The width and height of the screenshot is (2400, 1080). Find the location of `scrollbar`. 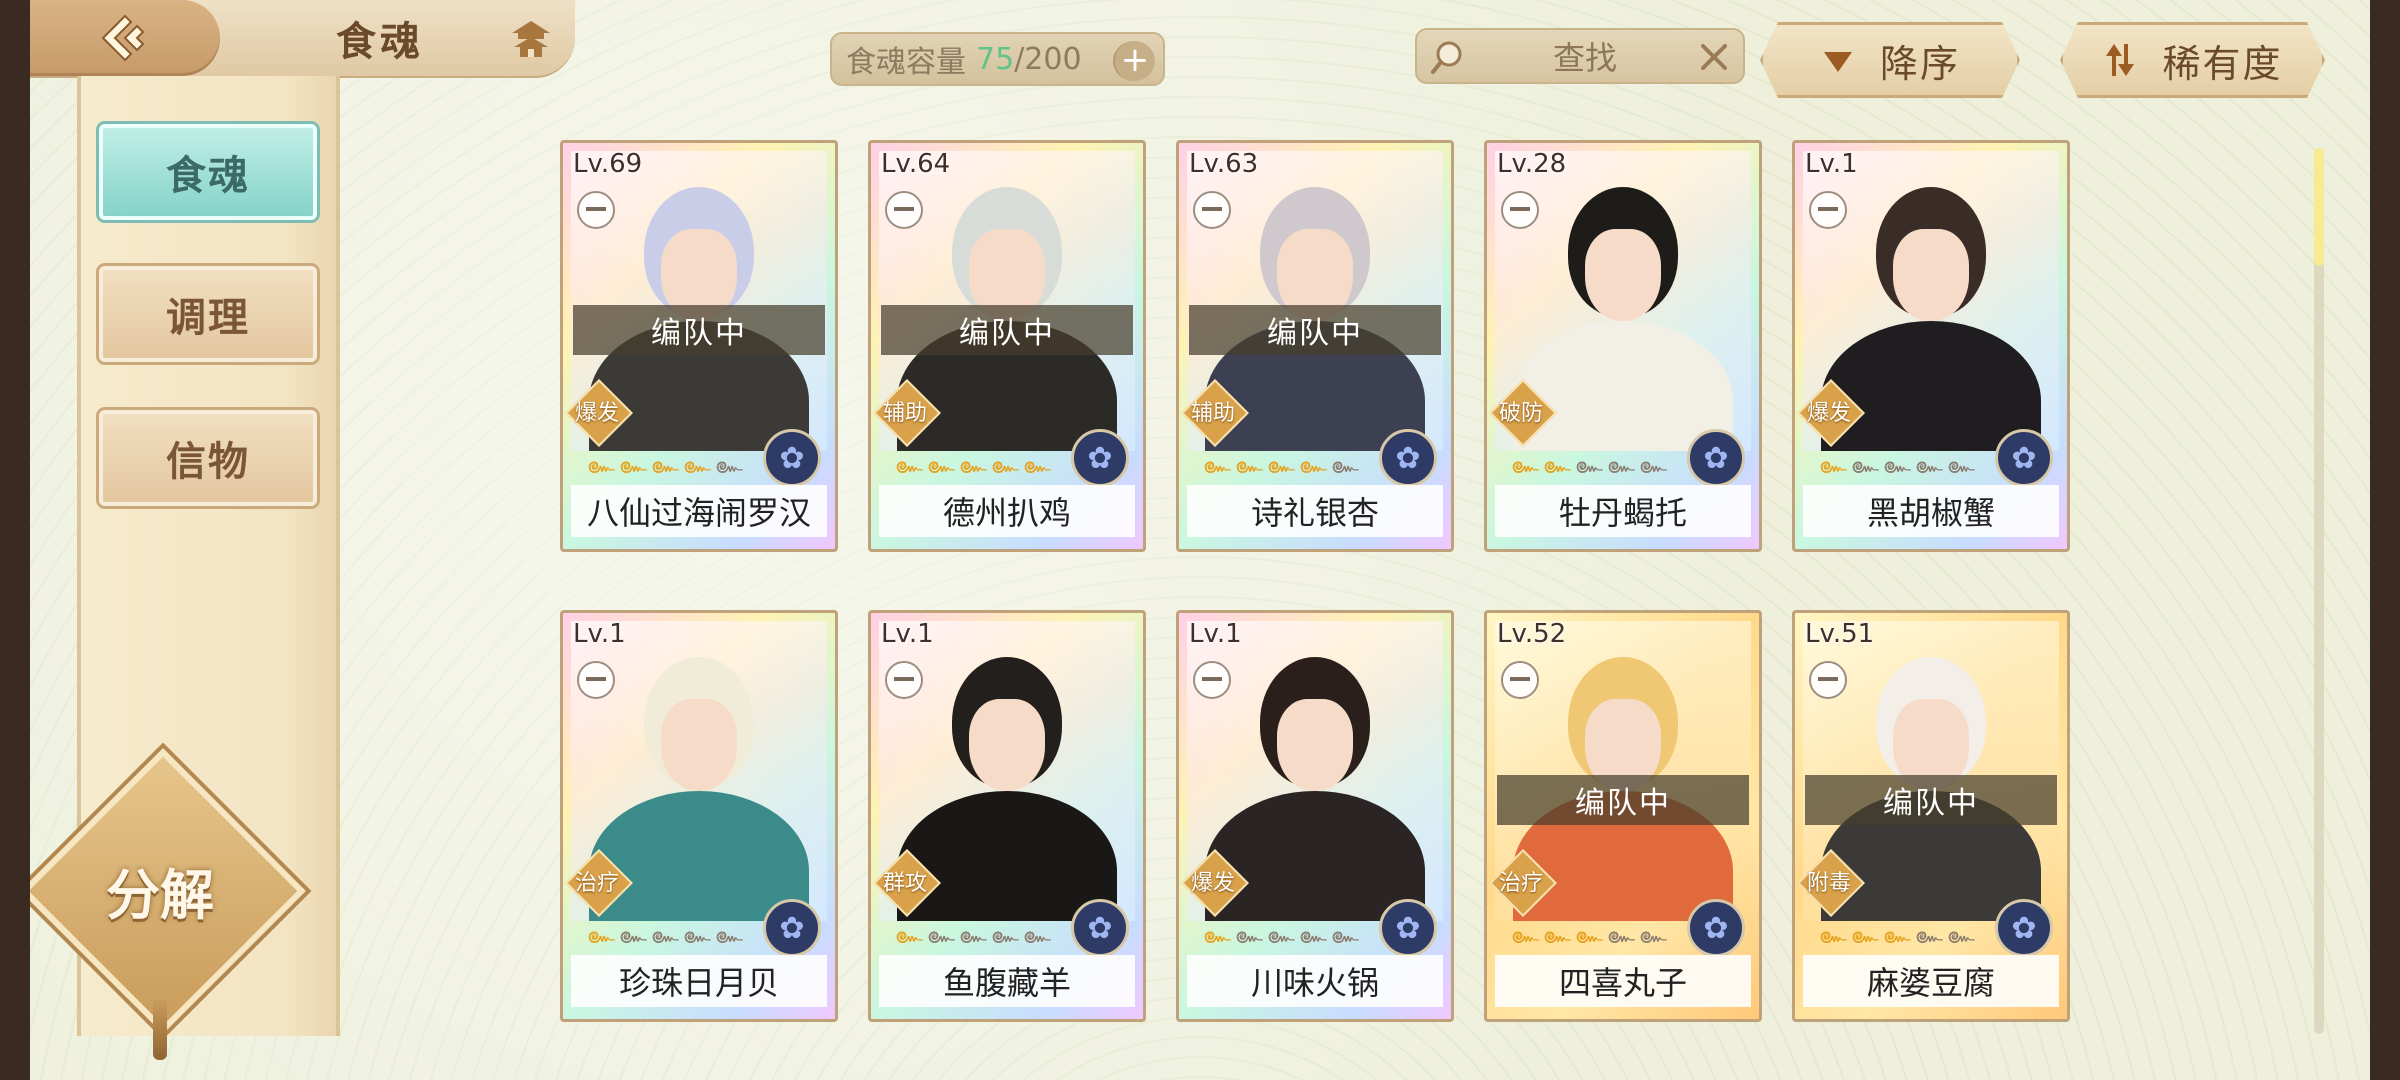

scrollbar is located at coordinates (2319, 591).